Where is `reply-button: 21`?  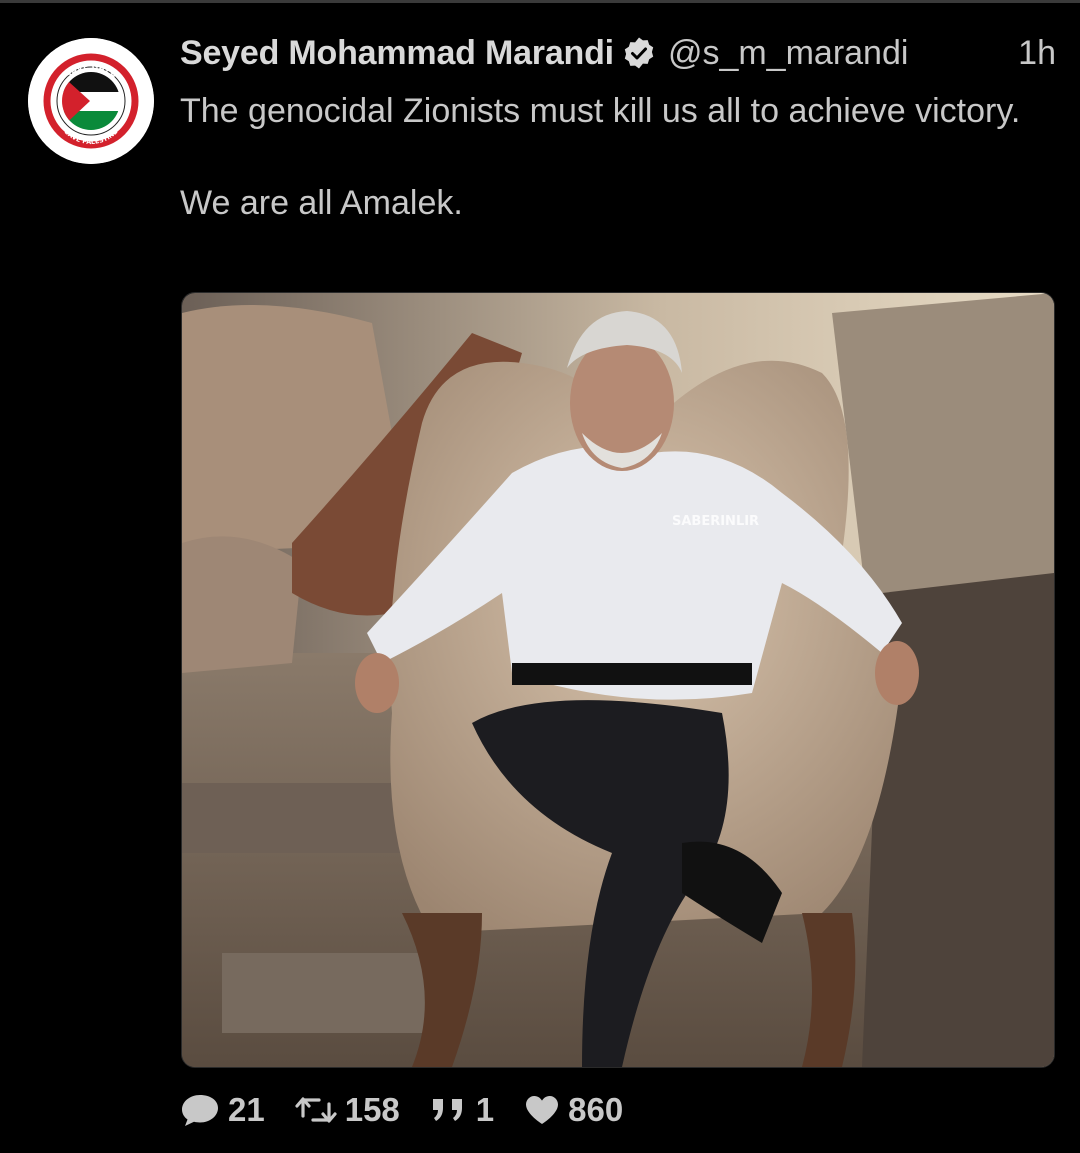
reply-button: 21 is located at coordinates (222, 1110).